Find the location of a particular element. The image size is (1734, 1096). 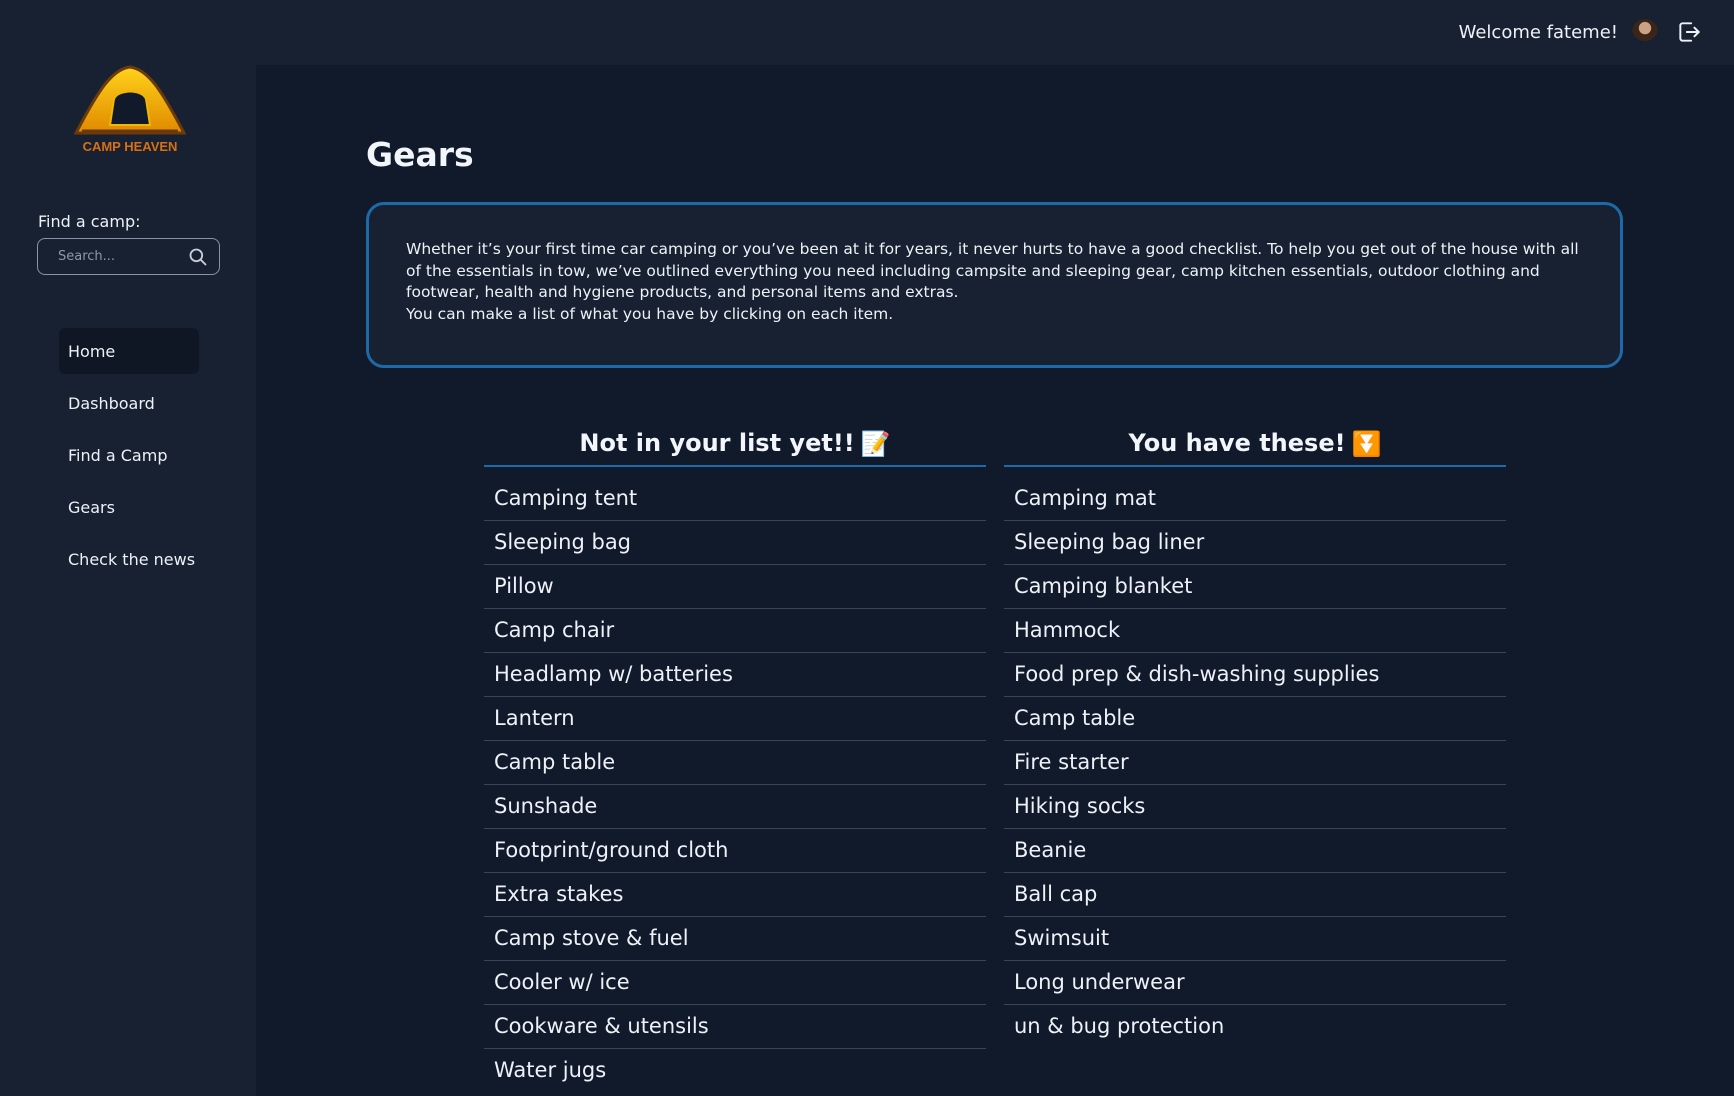

gear-item: Footprint/ground cloth is located at coordinates (735, 851).